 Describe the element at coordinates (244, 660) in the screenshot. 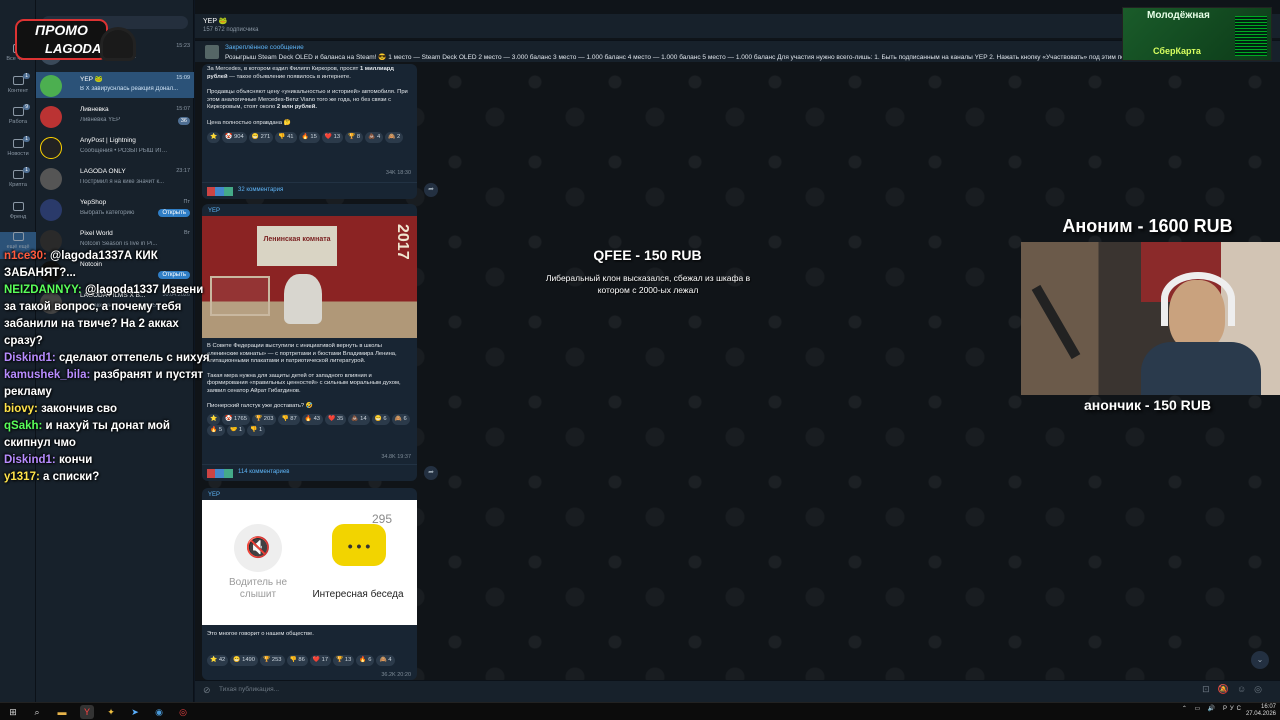

I see `reaction: 😁 1490` at that location.